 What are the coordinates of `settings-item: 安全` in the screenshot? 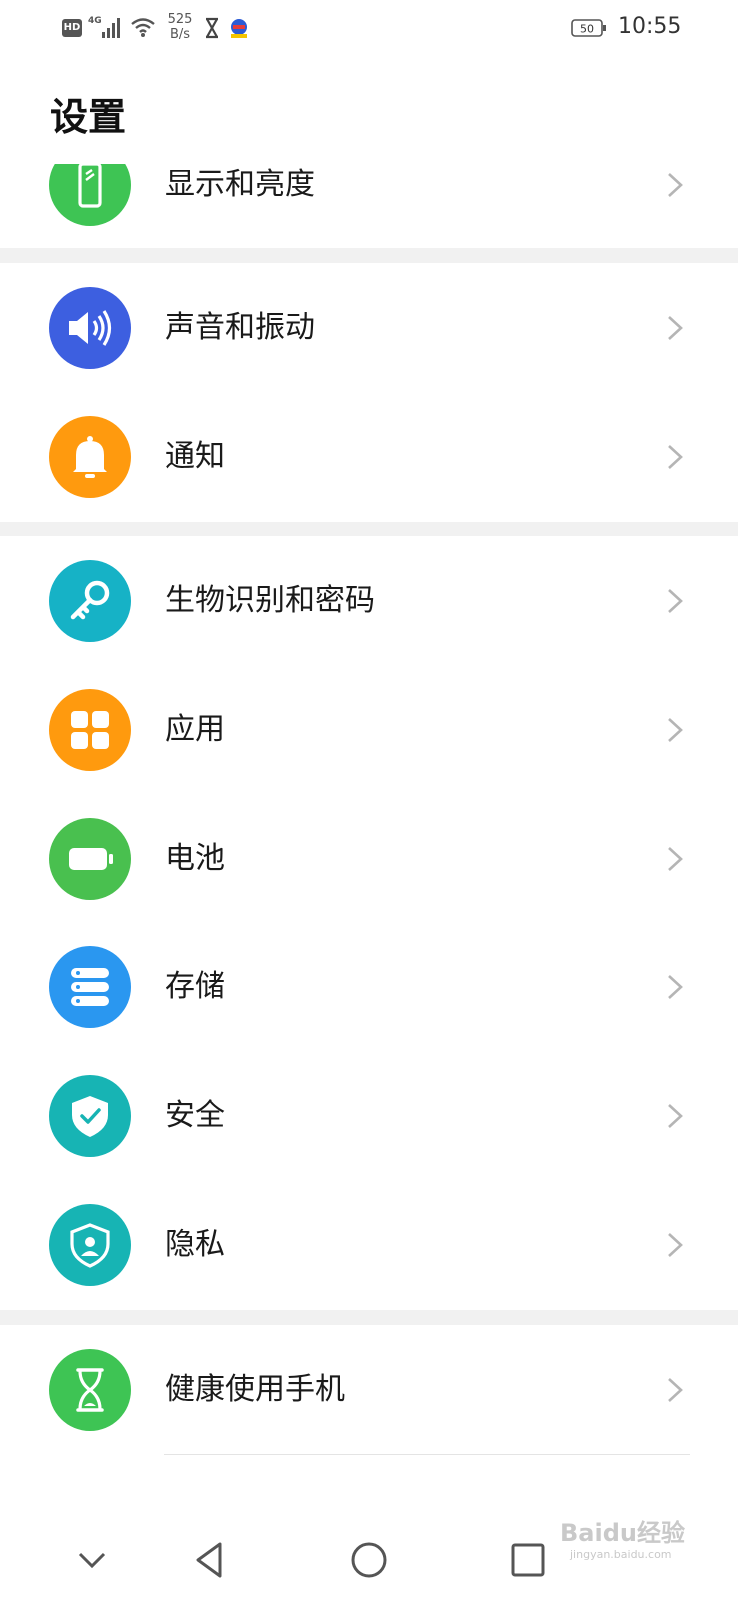 It's located at (369, 1116).